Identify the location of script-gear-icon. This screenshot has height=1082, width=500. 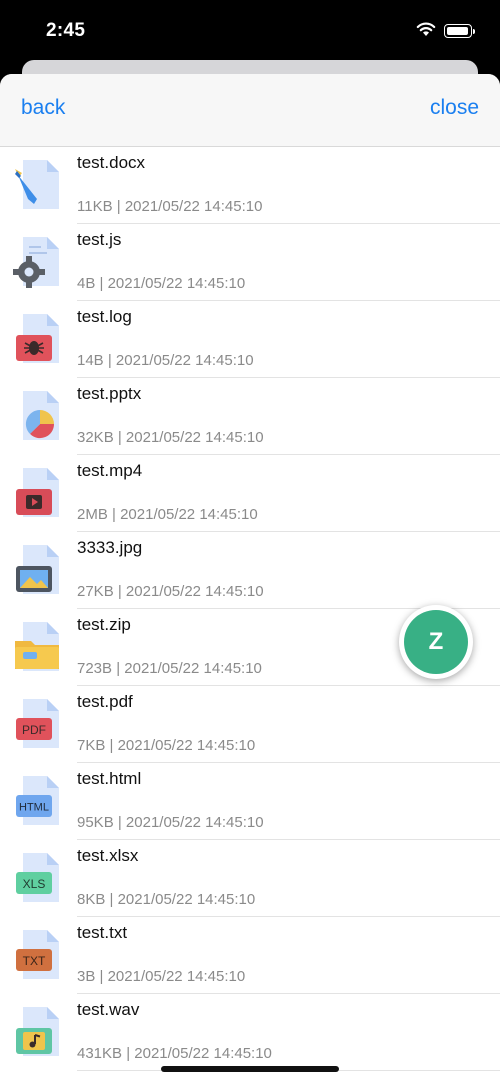
(39, 262).